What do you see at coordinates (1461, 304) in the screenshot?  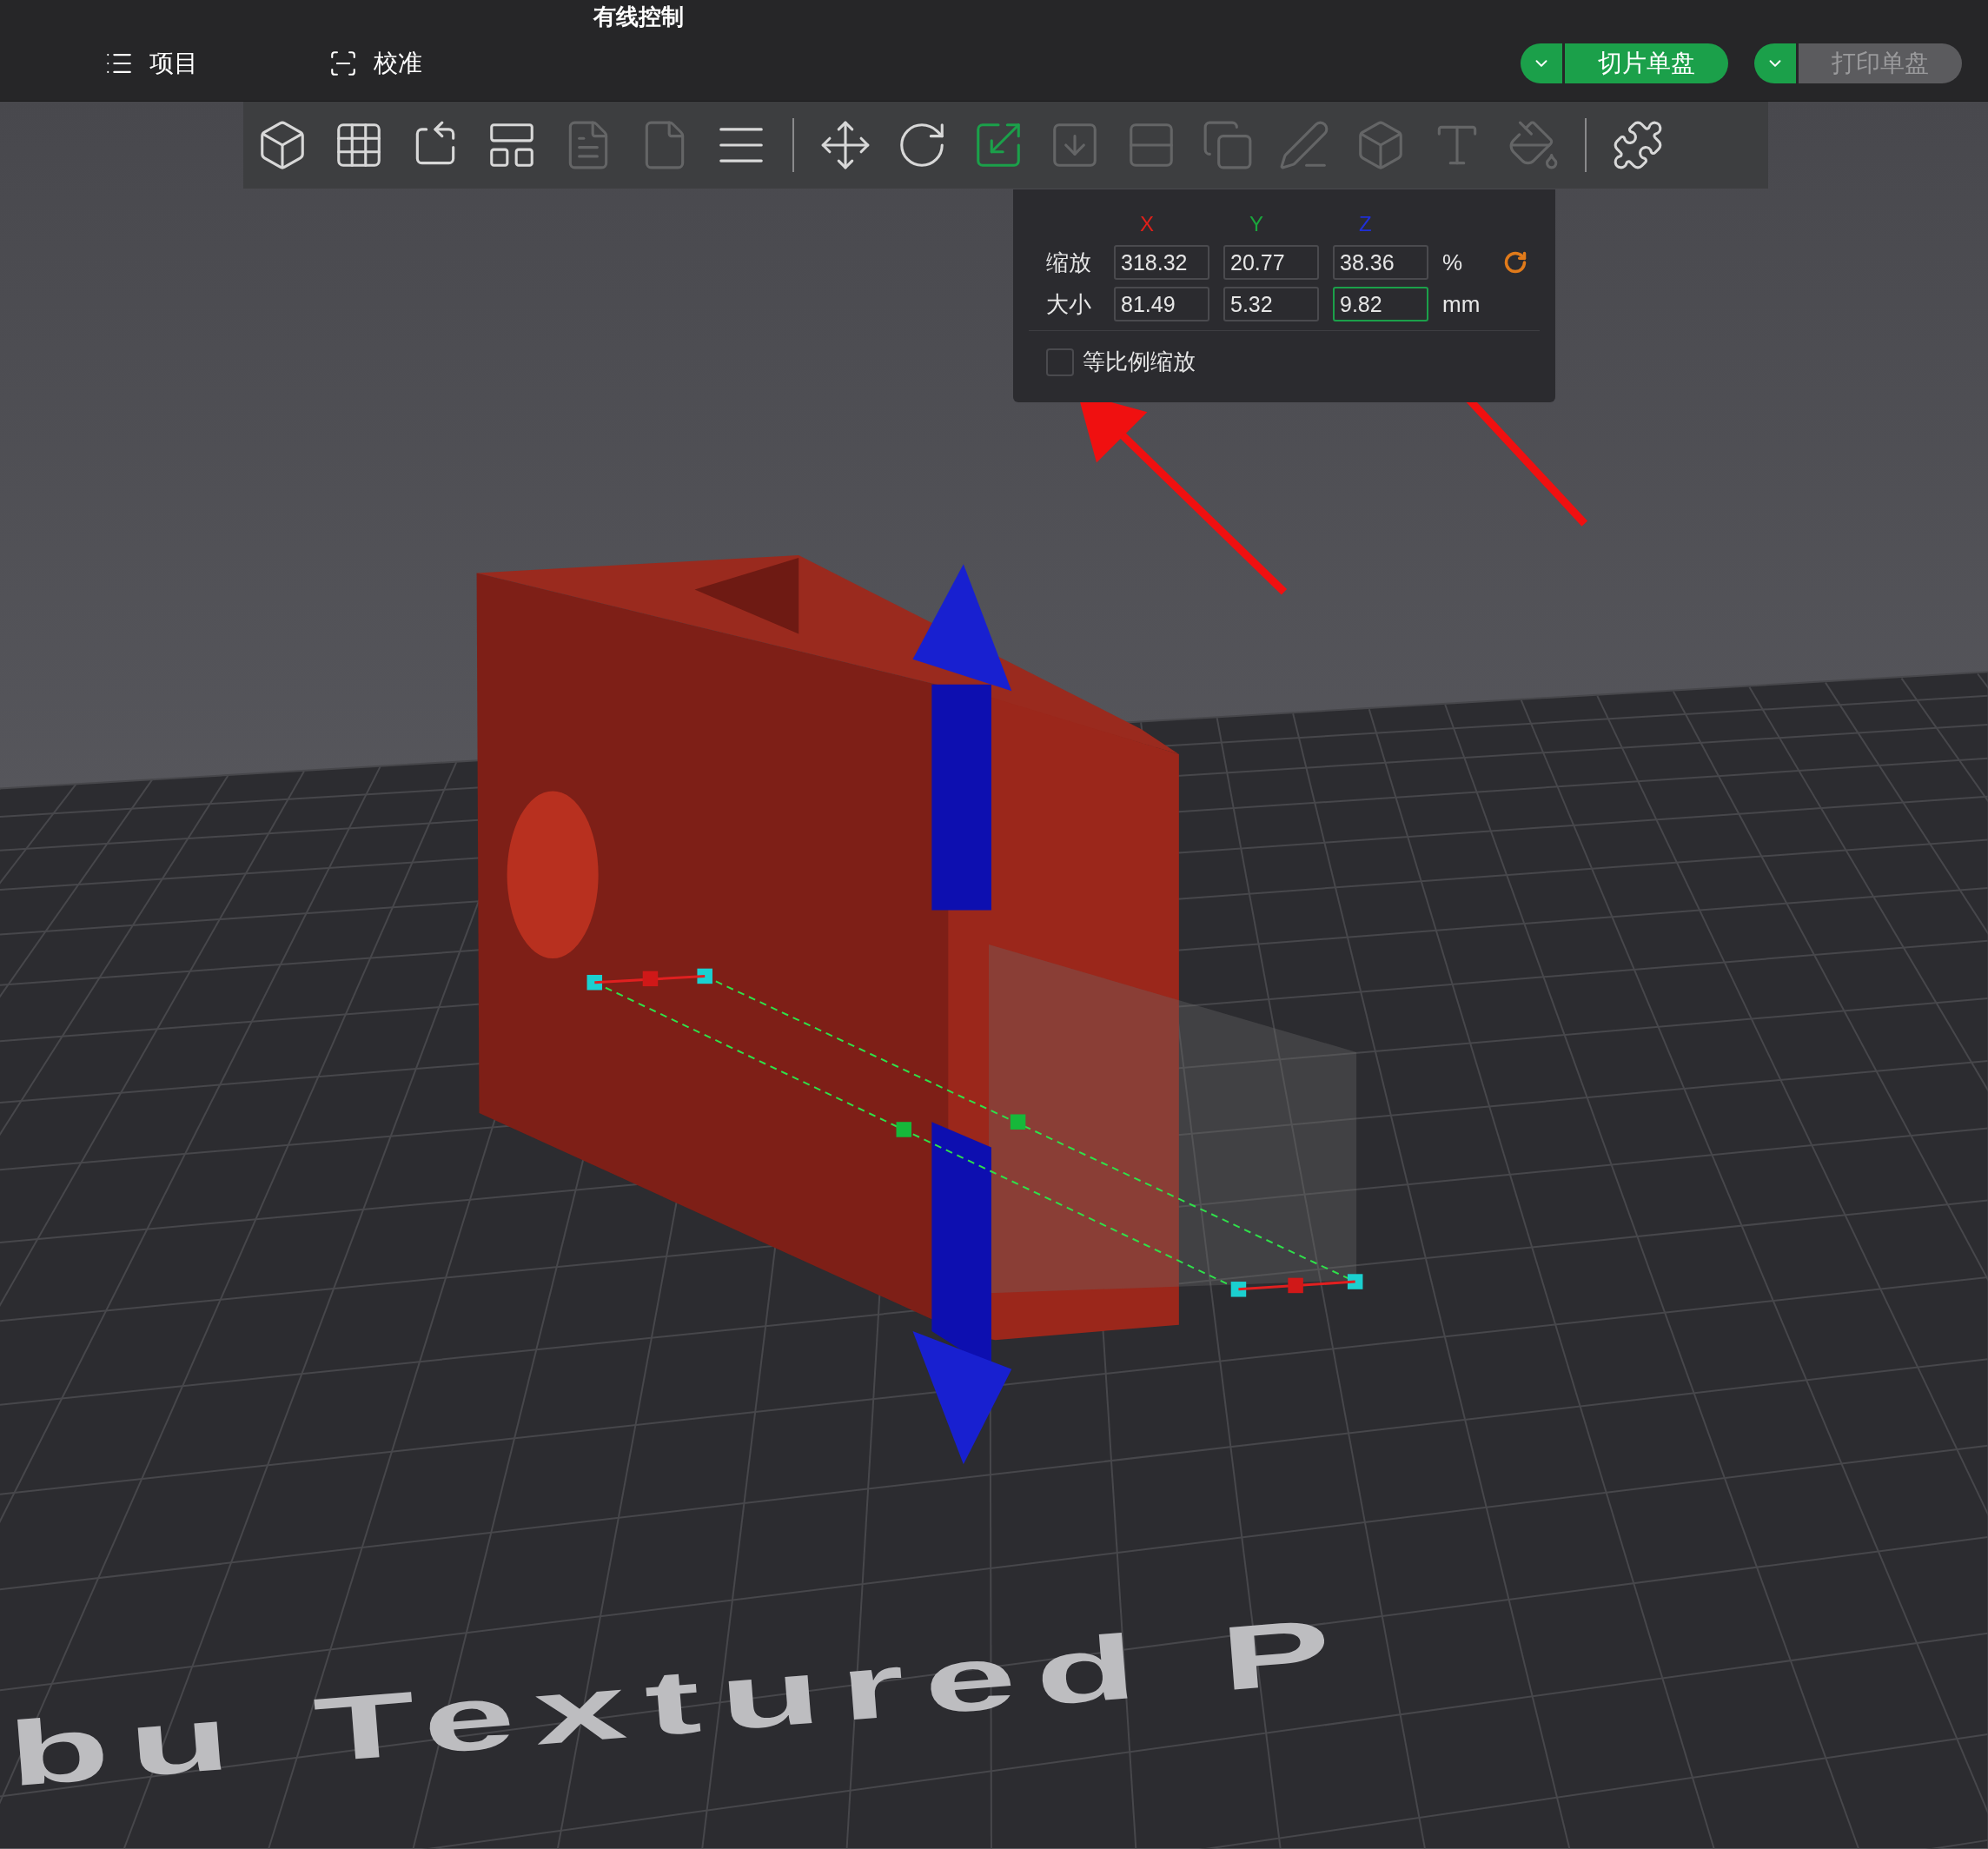 I see `unit-label: mm` at bounding box center [1461, 304].